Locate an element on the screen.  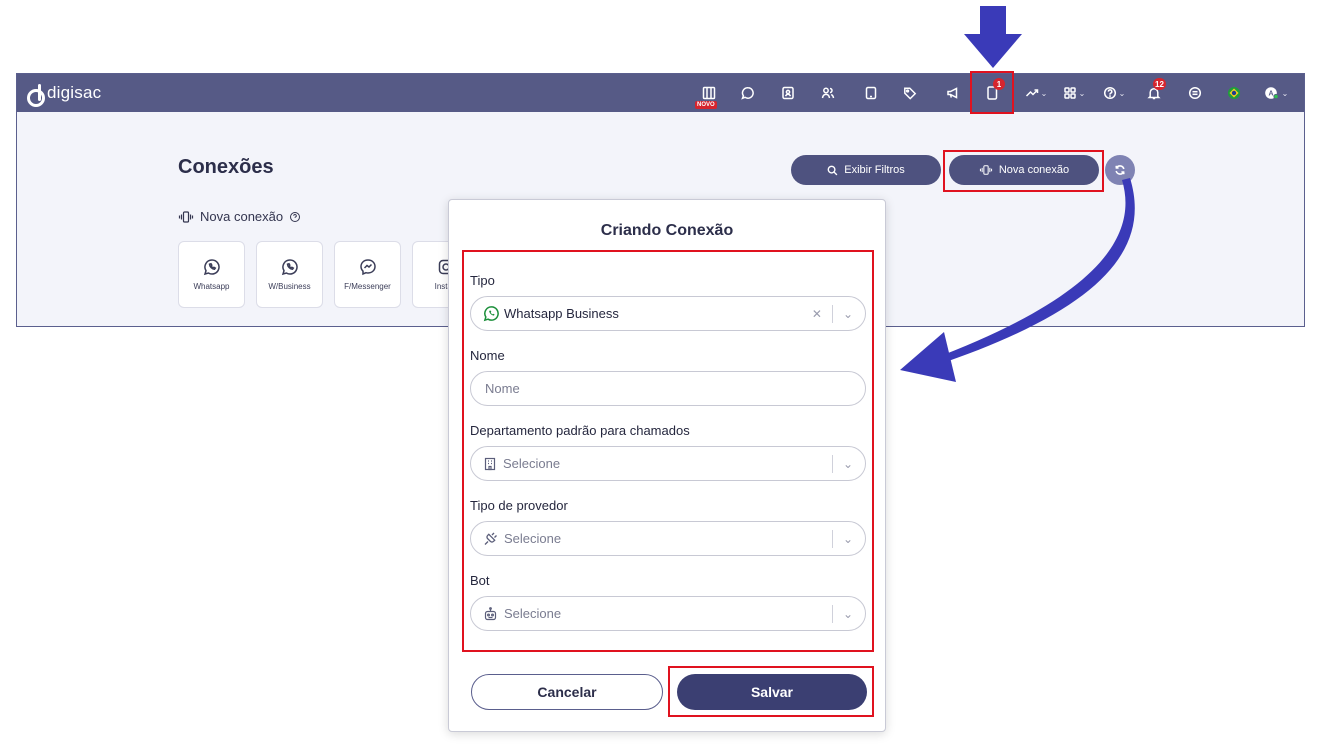
tile-label: W/Business is located at coordinates (289, 286).